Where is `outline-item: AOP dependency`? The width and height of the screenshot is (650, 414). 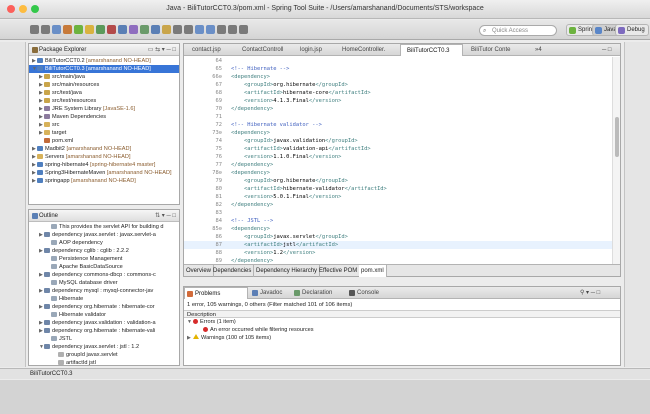 outline-item: AOP dependency is located at coordinates (104, 243).